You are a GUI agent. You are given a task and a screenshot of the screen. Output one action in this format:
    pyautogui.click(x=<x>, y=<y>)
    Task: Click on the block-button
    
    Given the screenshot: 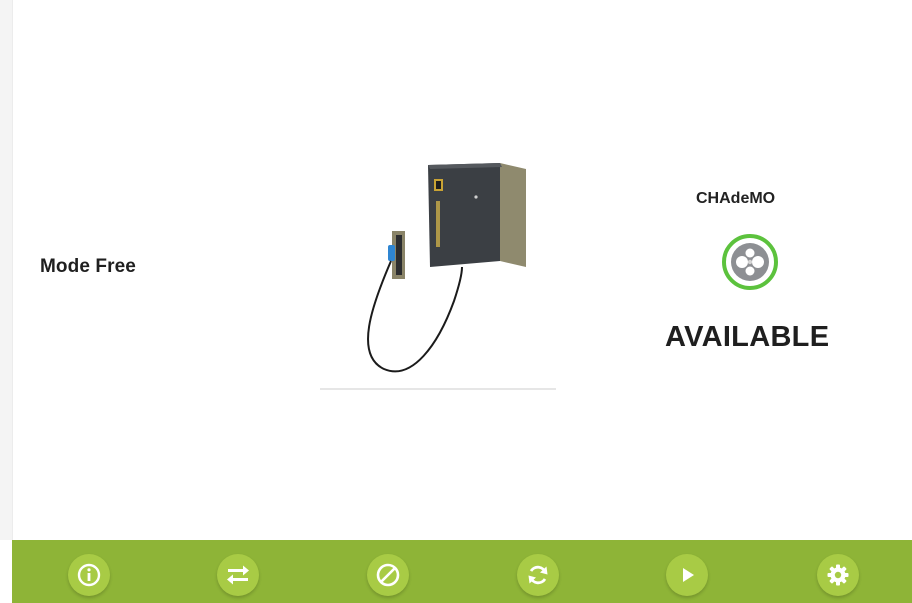 What is the action you would take?
    pyautogui.click(x=388, y=575)
    